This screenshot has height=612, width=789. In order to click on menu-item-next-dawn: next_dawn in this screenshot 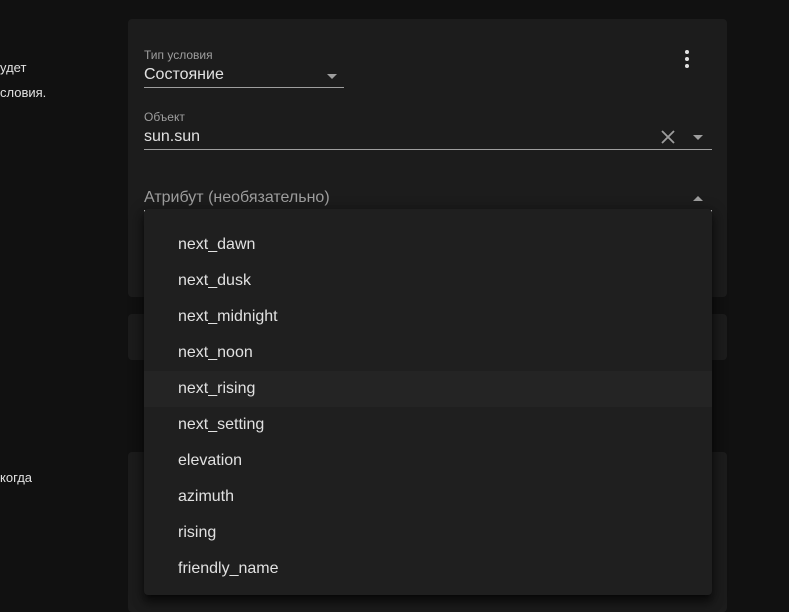, I will do `click(428, 245)`.